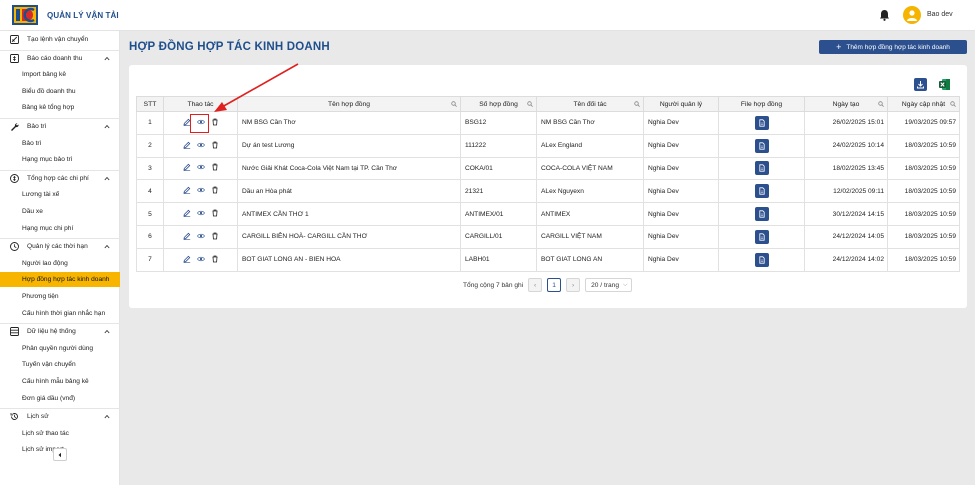  I want to click on company-logo, so click(25, 15).